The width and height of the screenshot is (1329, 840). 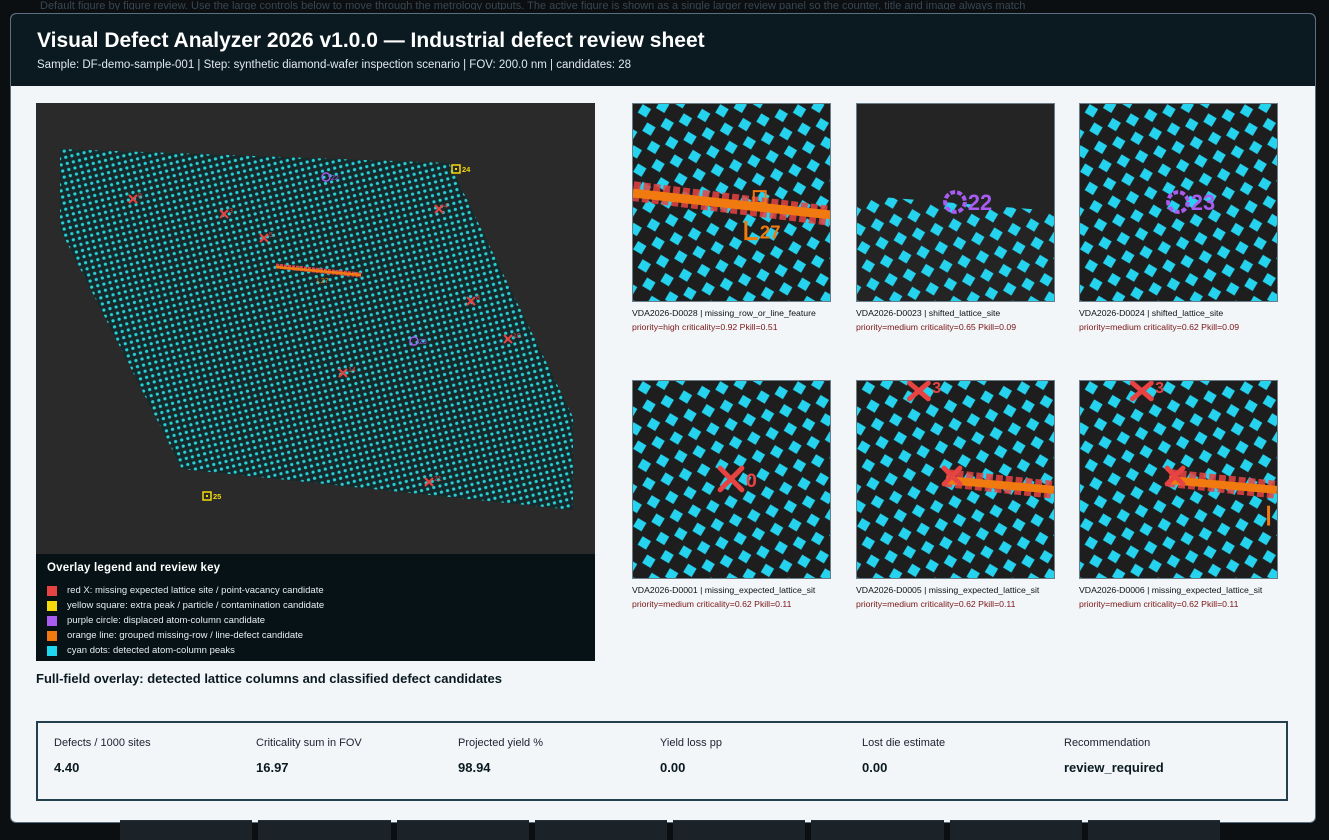 I want to click on legend-title: Overlay legend and review key, so click(x=134, y=568).